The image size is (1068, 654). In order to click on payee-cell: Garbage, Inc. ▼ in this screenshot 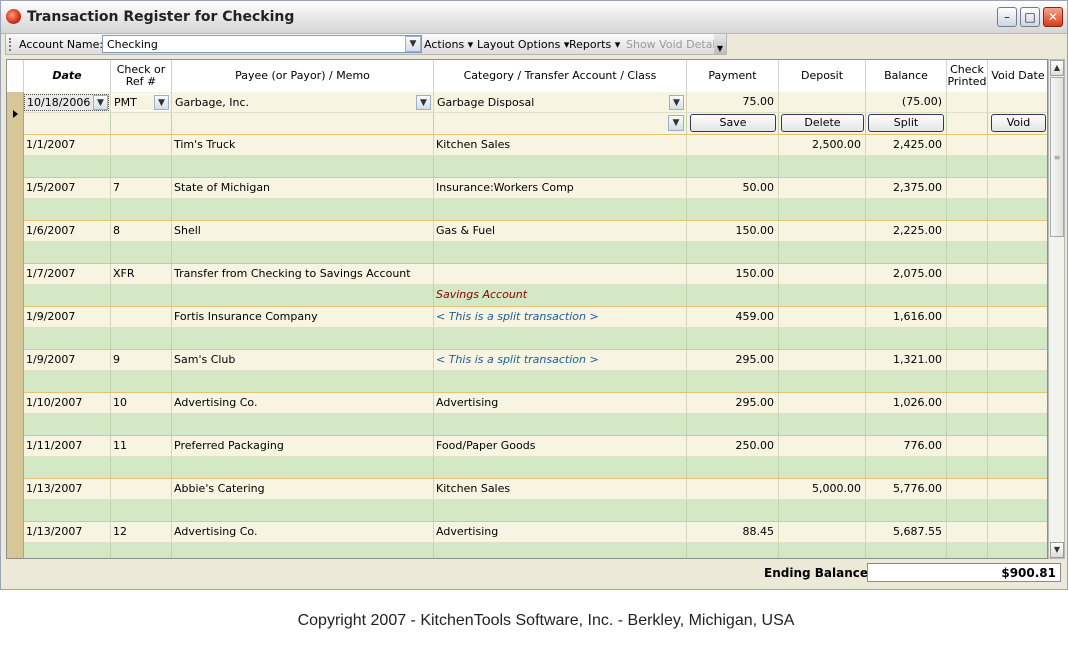, I will do `click(303, 102)`.